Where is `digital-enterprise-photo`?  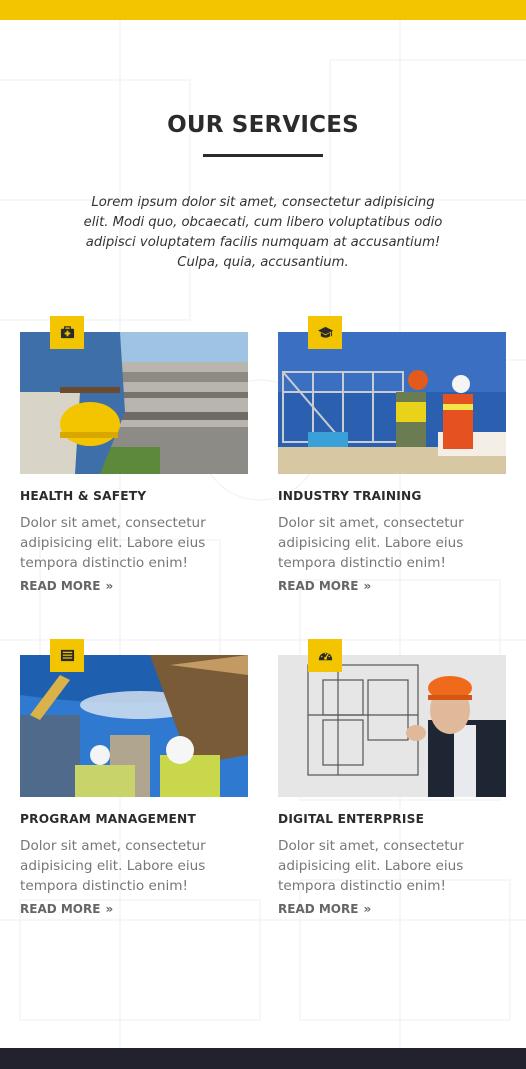
digital-enterprise-photo is located at coordinates (392, 726).